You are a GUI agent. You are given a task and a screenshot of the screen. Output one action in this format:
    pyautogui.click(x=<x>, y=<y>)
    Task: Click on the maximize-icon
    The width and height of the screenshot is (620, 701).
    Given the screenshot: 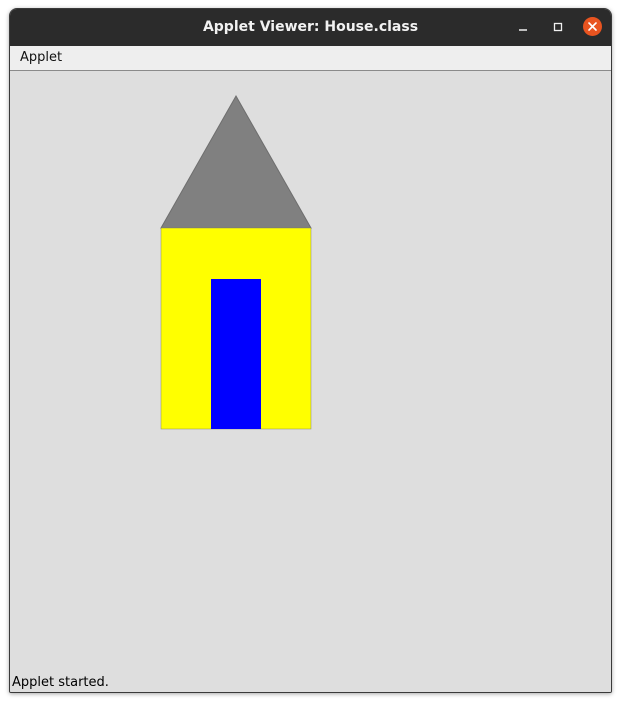 What is the action you would take?
    pyautogui.click(x=558, y=27)
    